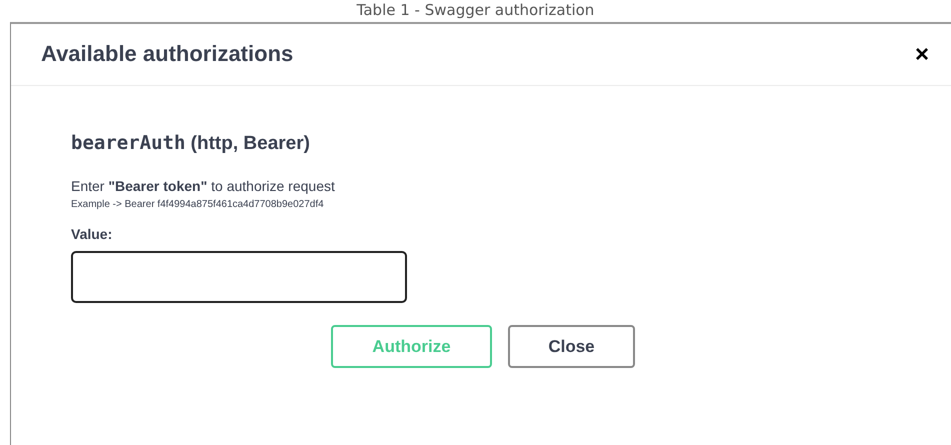 Image resolution: width=951 pixels, height=445 pixels. Describe the element at coordinates (198, 205) in the screenshot. I see `example-text: Example -> Bearer f4f4994a875f461ca4d7708b9e027df4` at that location.